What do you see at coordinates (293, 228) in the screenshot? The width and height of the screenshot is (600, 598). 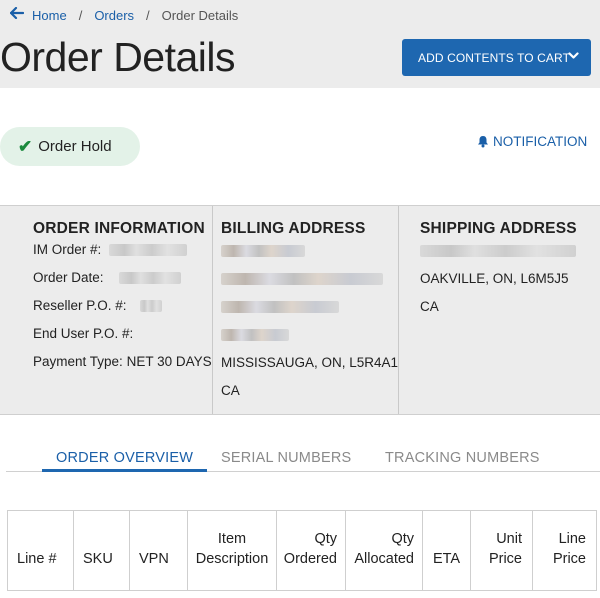 I see `billing-address-heading: BILLING ADDRESS` at bounding box center [293, 228].